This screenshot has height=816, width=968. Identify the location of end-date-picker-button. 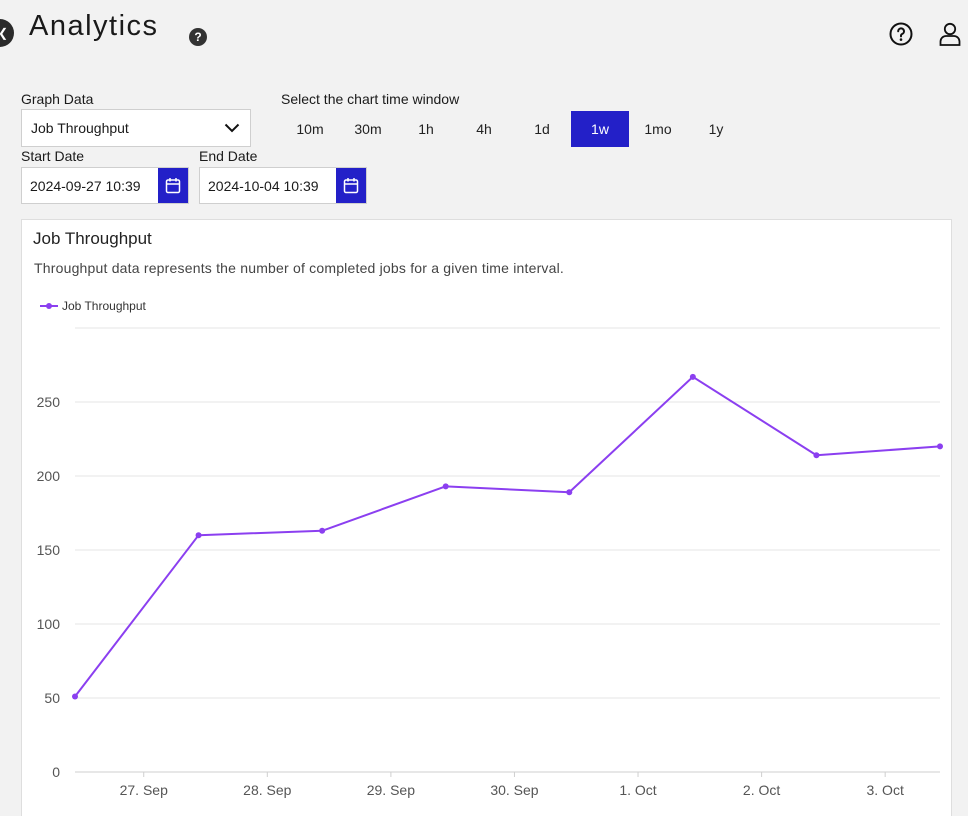
(351, 185).